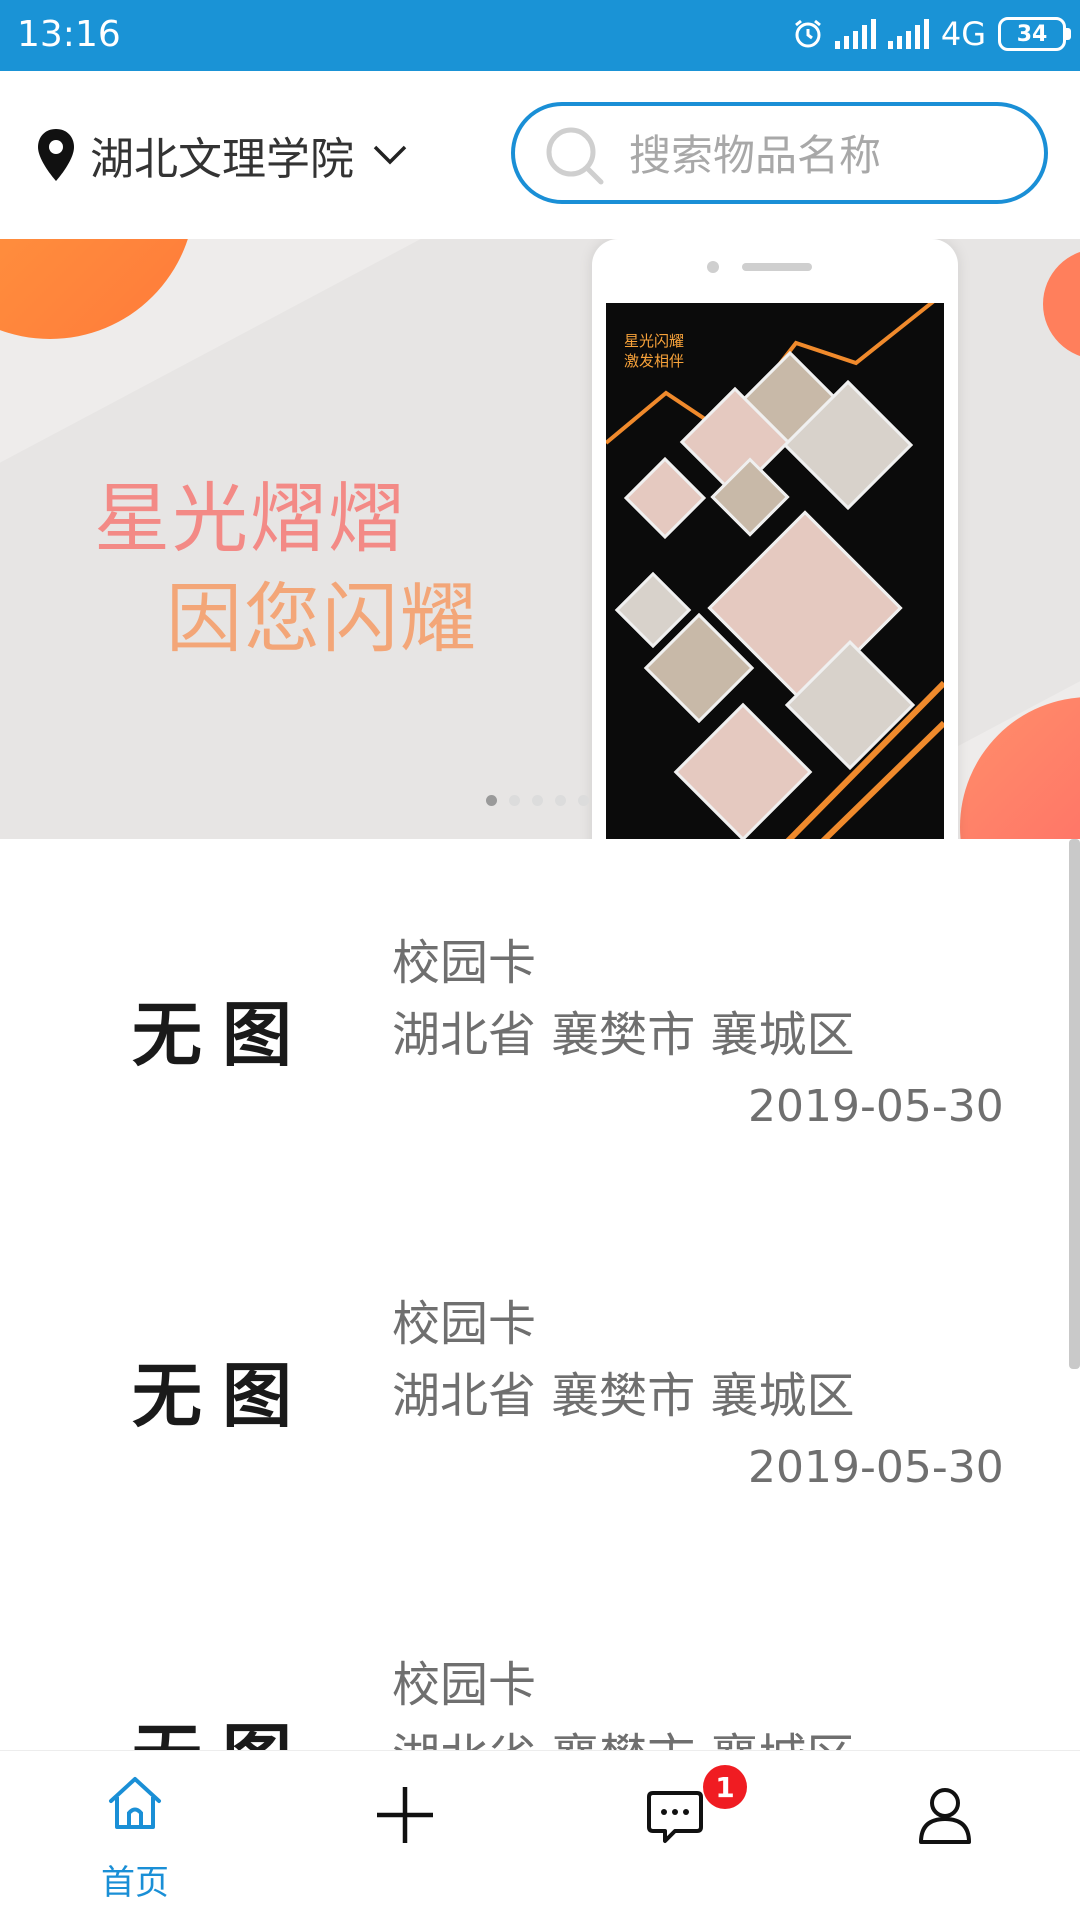 The width and height of the screenshot is (1080, 1921). I want to click on location-label: 湖北文理学院, so click(222, 159).